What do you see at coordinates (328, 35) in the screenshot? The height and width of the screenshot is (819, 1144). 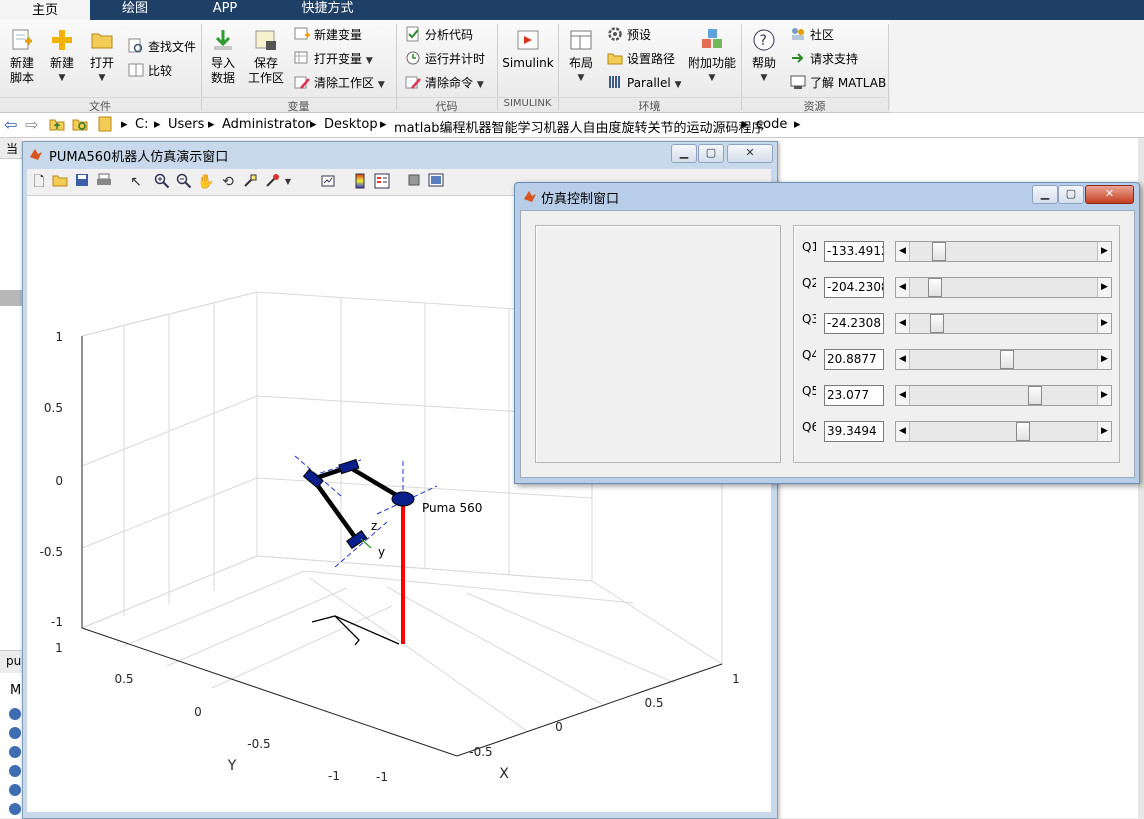 I see `new-variable-button: 新建变量` at bounding box center [328, 35].